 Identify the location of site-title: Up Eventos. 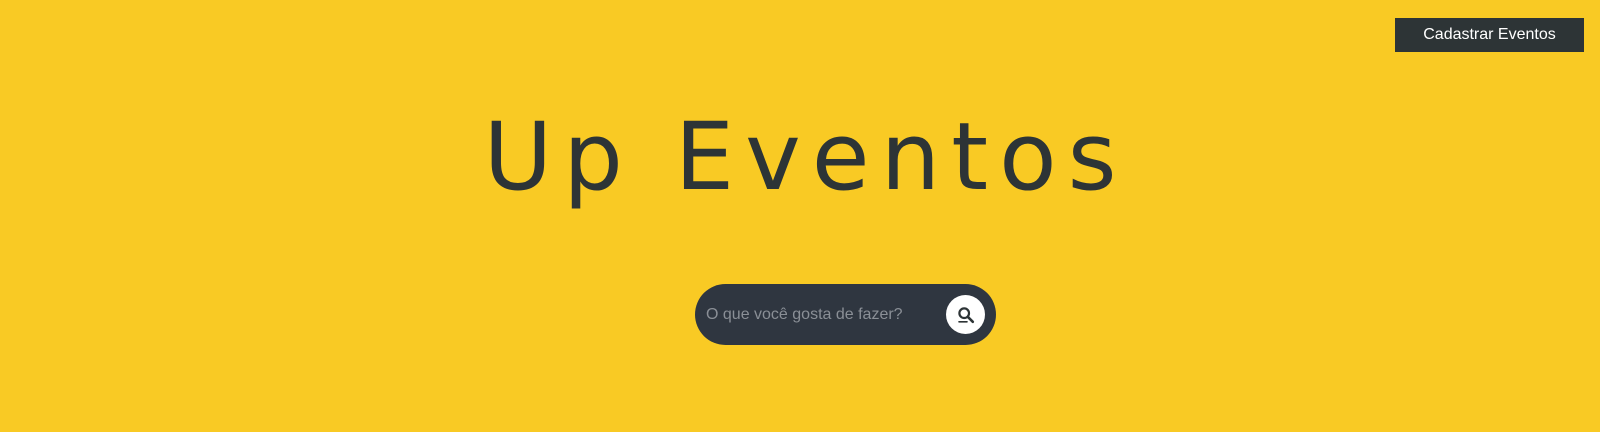
(805, 157).